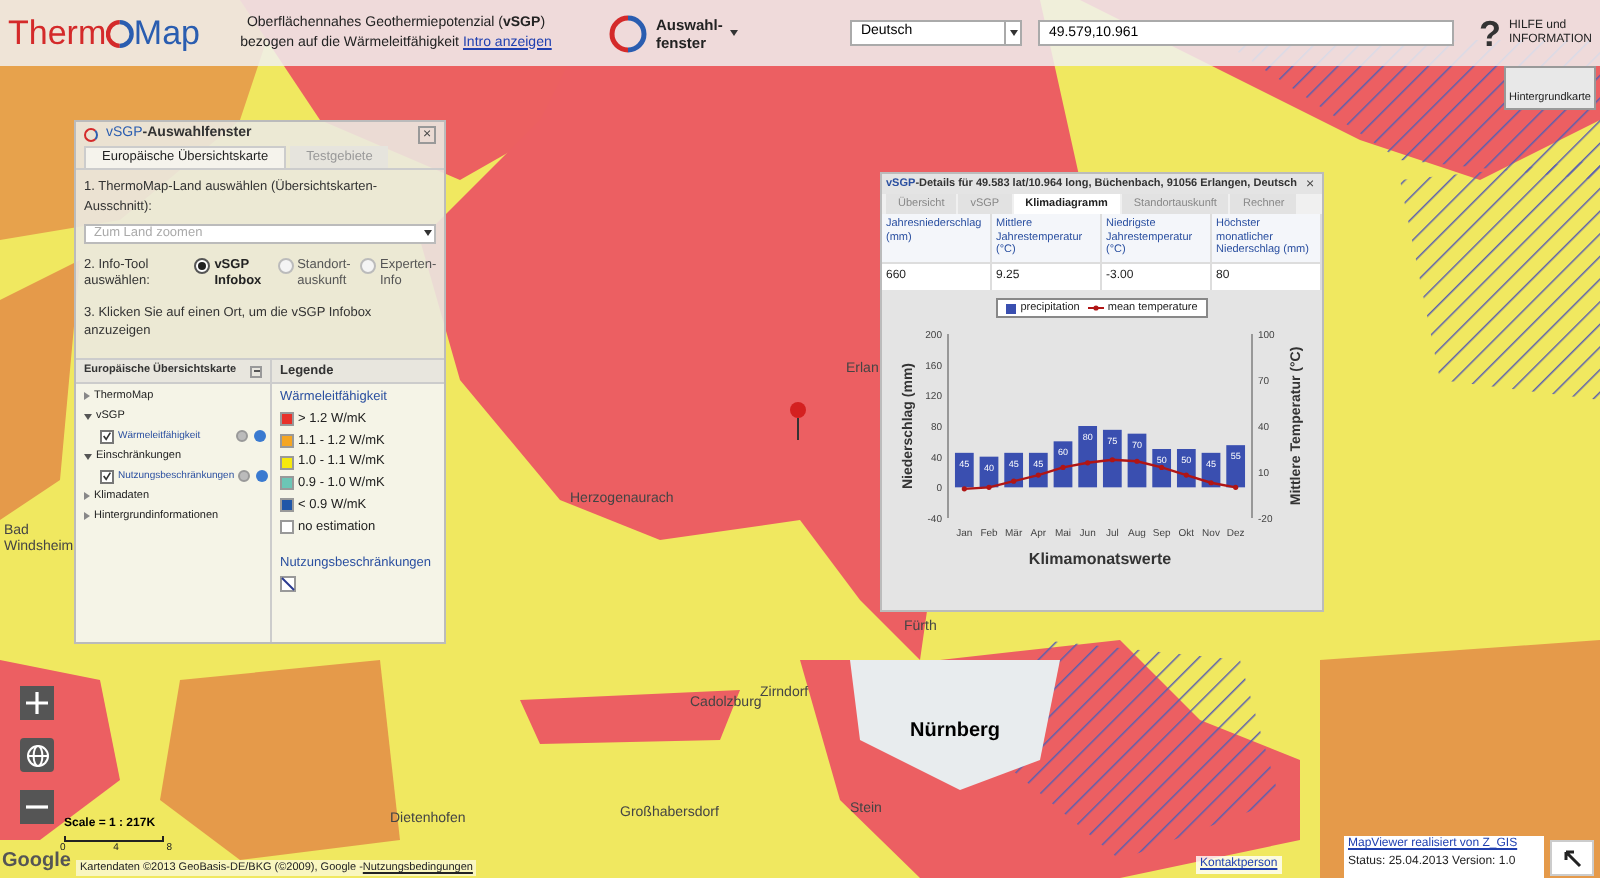 The width and height of the screenshot is (1600, 878). Describe the element at coordinates (114, 839) in the screenshot. I see `scale-bar` at that location.